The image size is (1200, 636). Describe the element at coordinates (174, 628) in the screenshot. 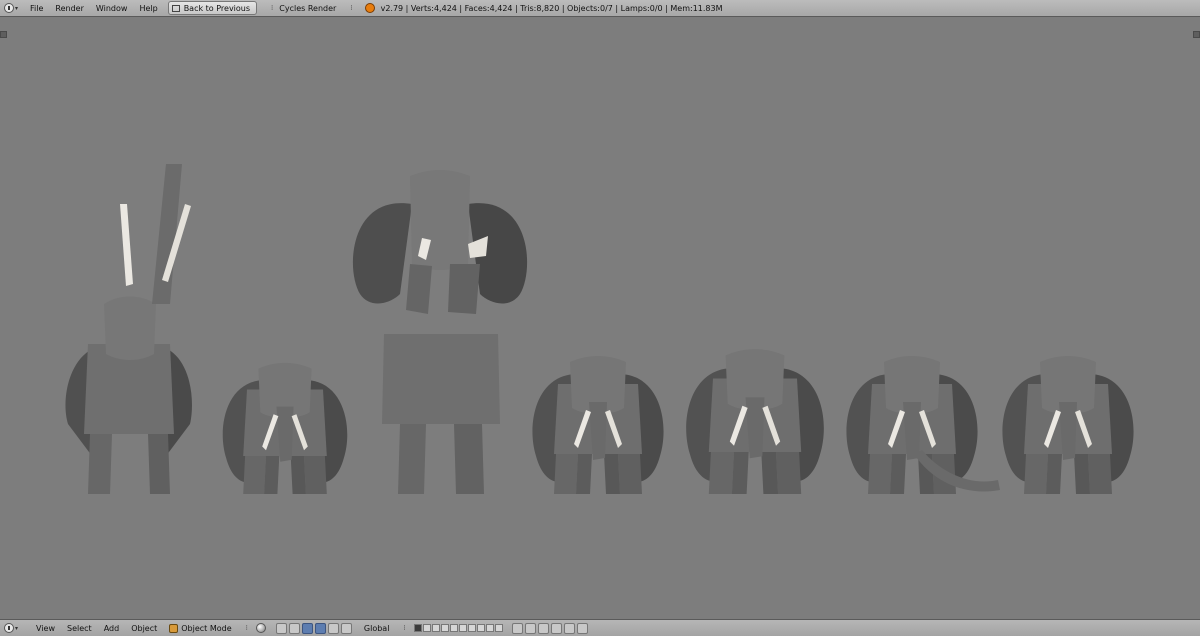

I see `object-mode-icon` at that location.